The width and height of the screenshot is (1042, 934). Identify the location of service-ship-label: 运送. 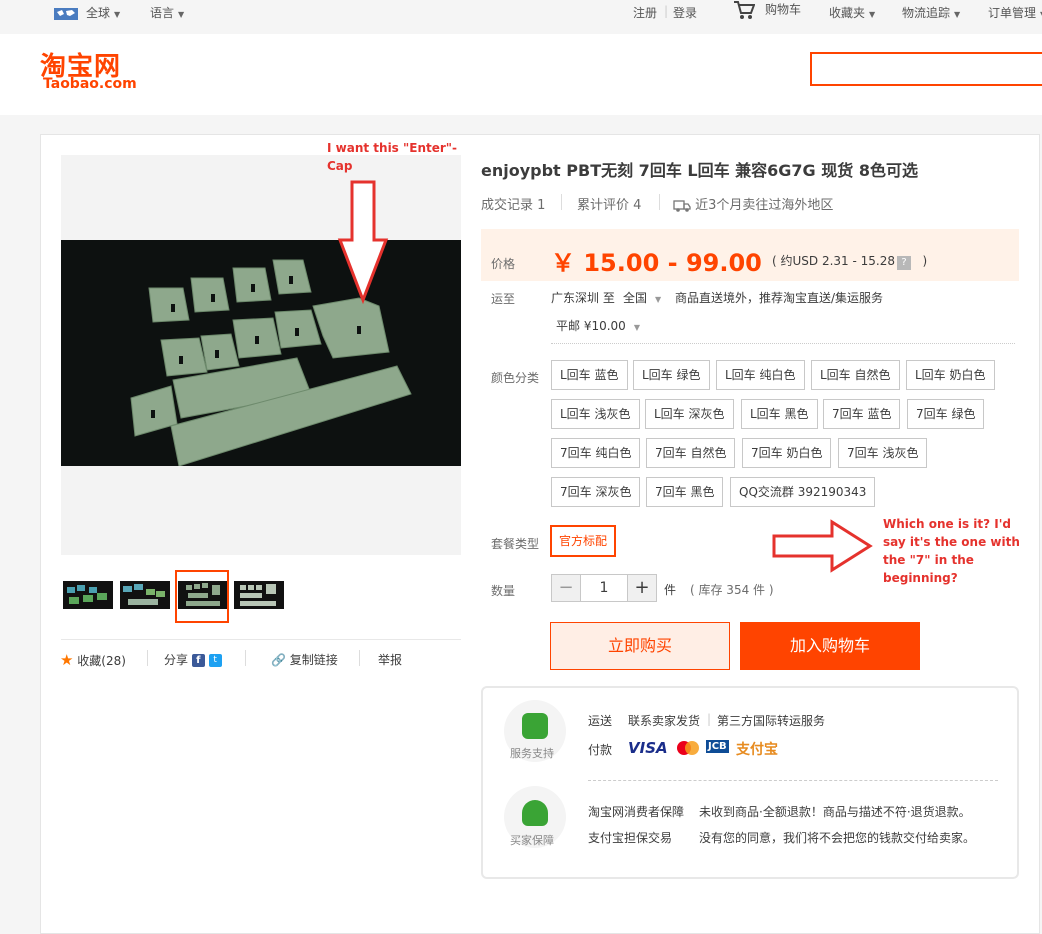
(600, 721).